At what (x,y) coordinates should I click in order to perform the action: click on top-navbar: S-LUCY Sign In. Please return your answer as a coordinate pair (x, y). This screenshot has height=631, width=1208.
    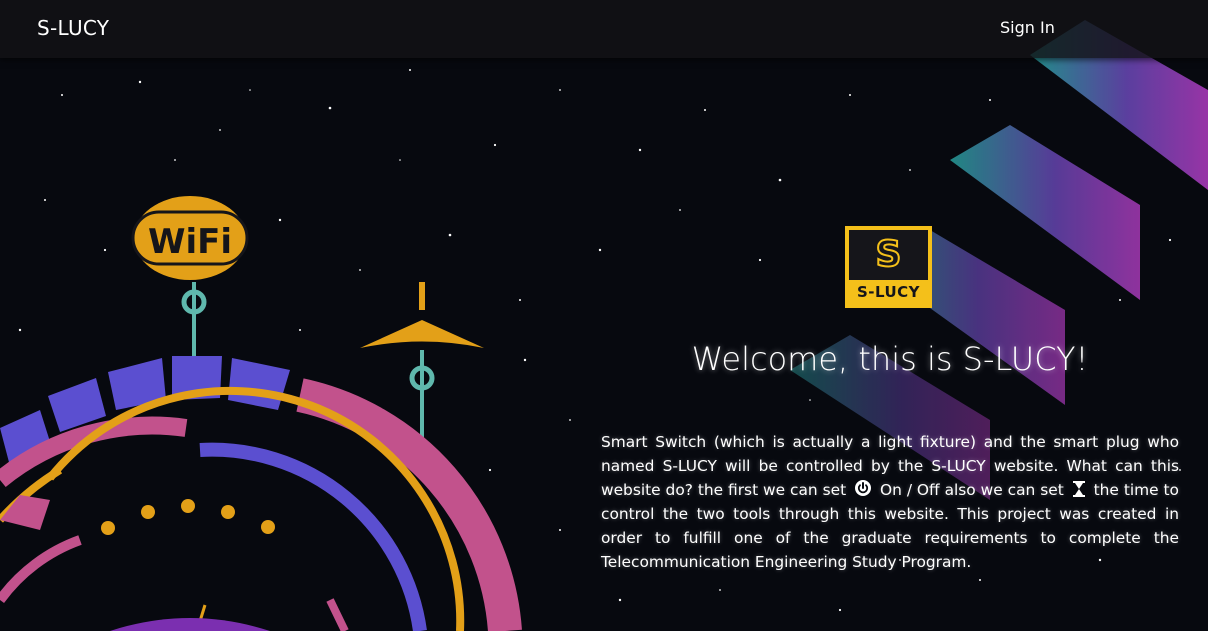
    Looking at the image, I should click on (604, 29).